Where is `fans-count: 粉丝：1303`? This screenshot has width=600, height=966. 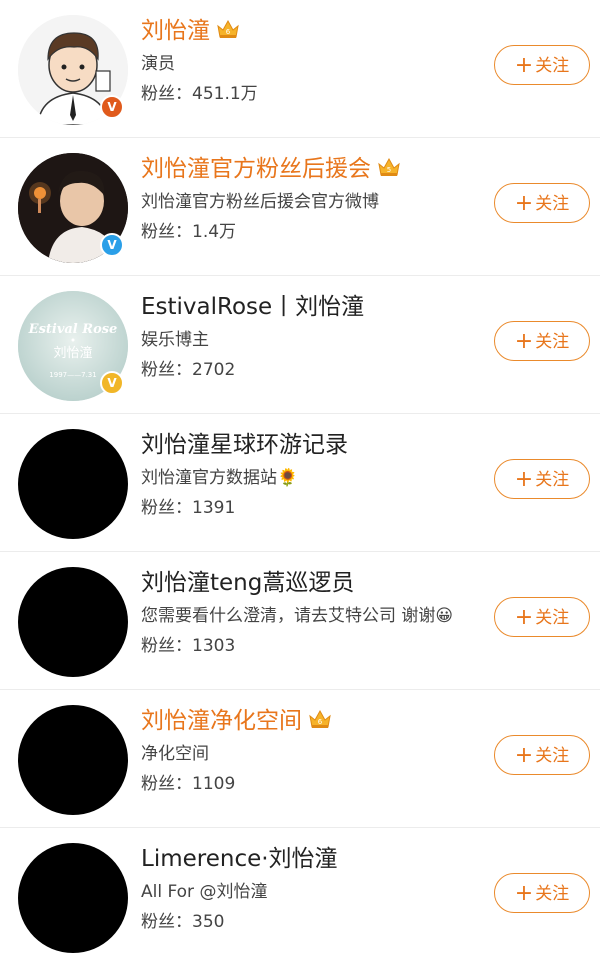
fans-count: 粉丝：1303 is located at coordinates (188, 646).